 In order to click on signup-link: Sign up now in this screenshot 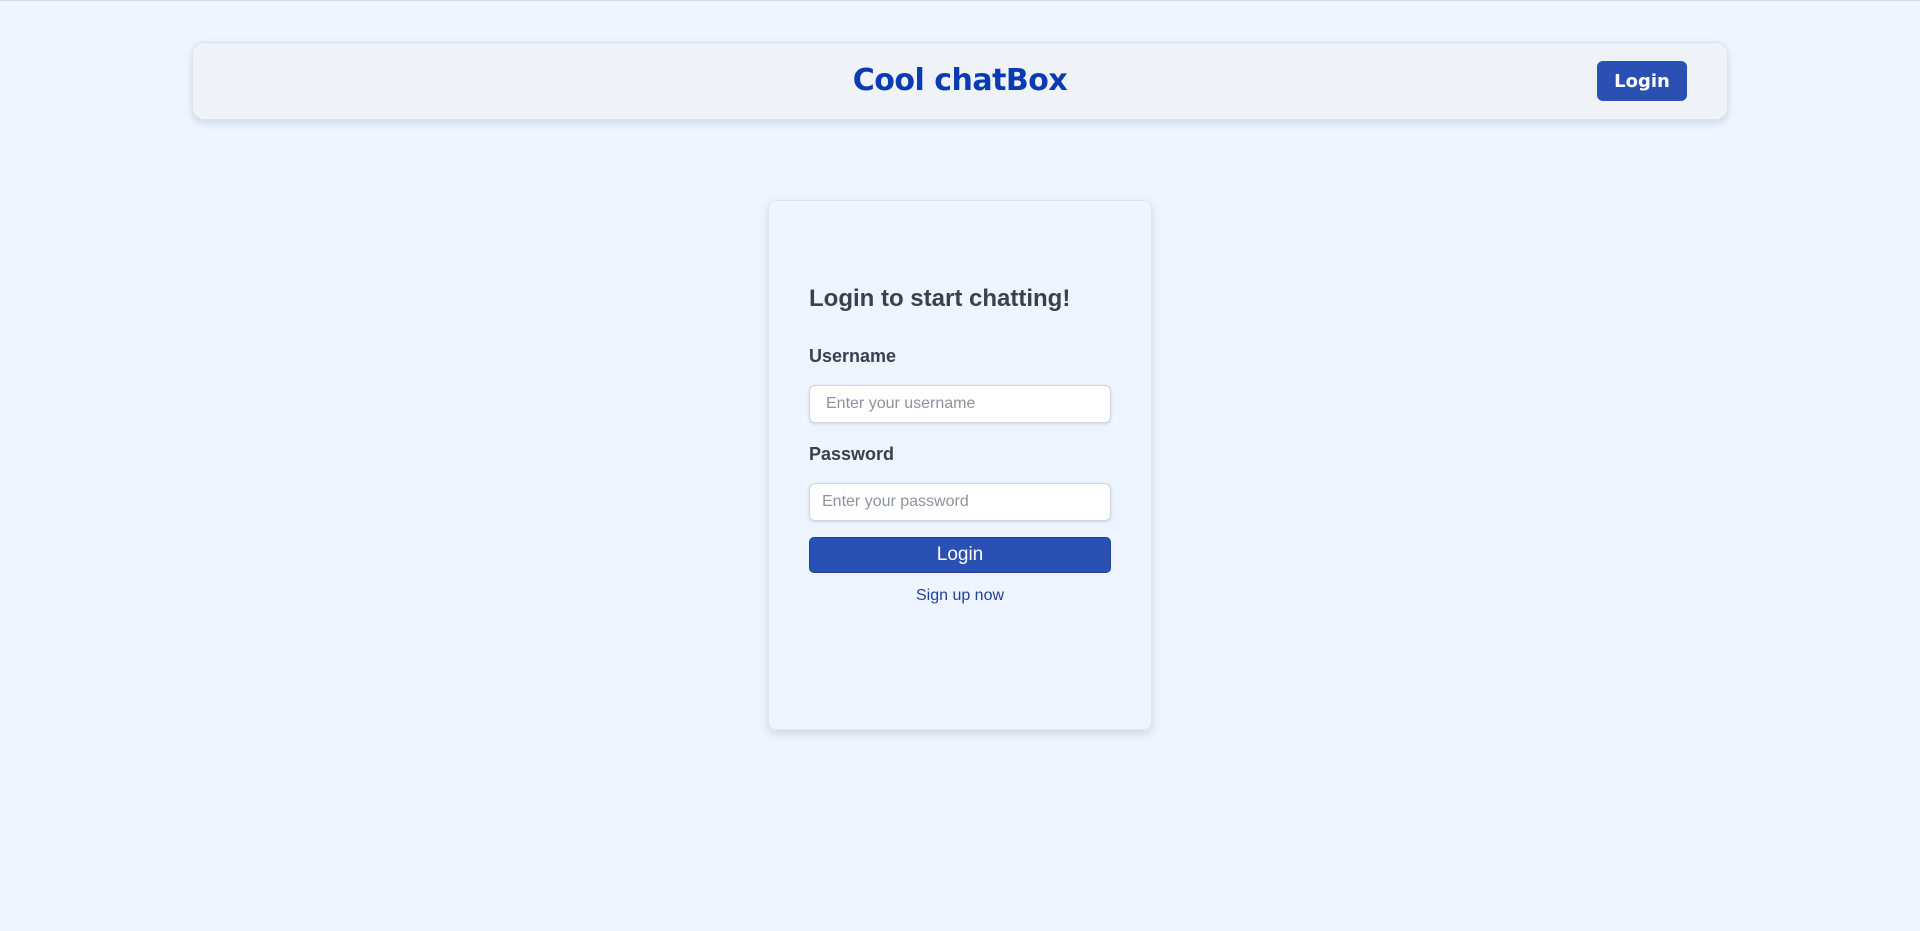, I will do `click(960, 596)`.